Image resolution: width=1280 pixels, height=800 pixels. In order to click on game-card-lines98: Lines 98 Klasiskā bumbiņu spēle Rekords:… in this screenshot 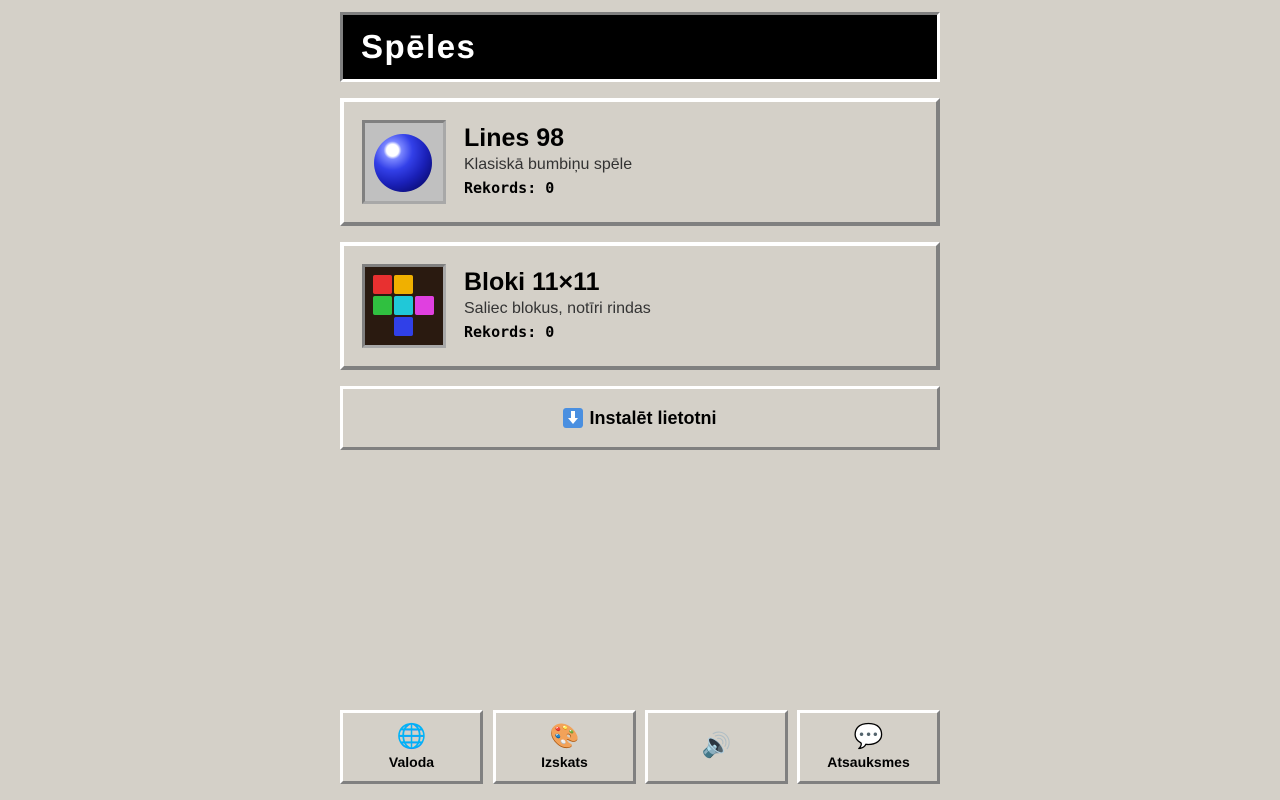, I will do `click(640, 162)`.